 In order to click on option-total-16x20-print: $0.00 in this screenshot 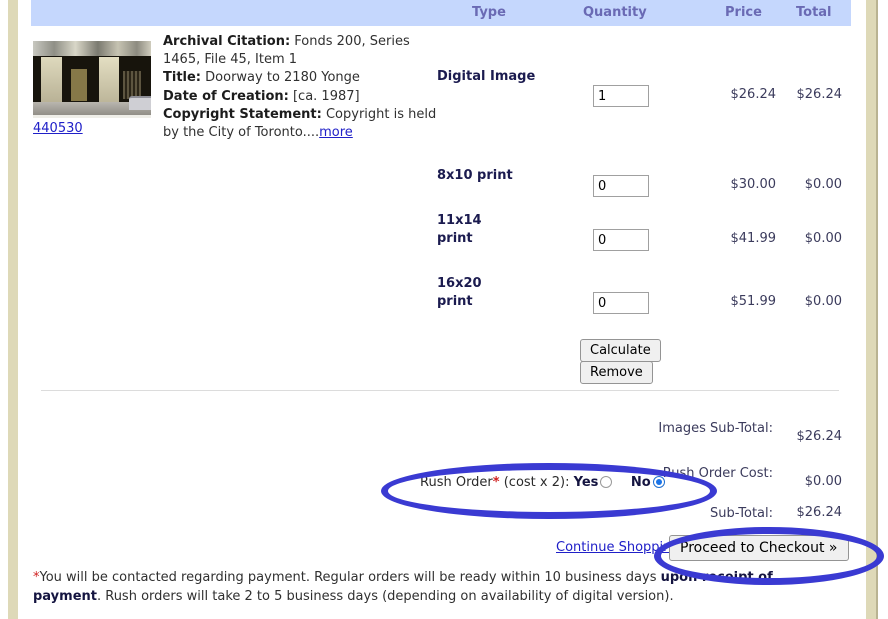, I will do `click(823, 301)`.